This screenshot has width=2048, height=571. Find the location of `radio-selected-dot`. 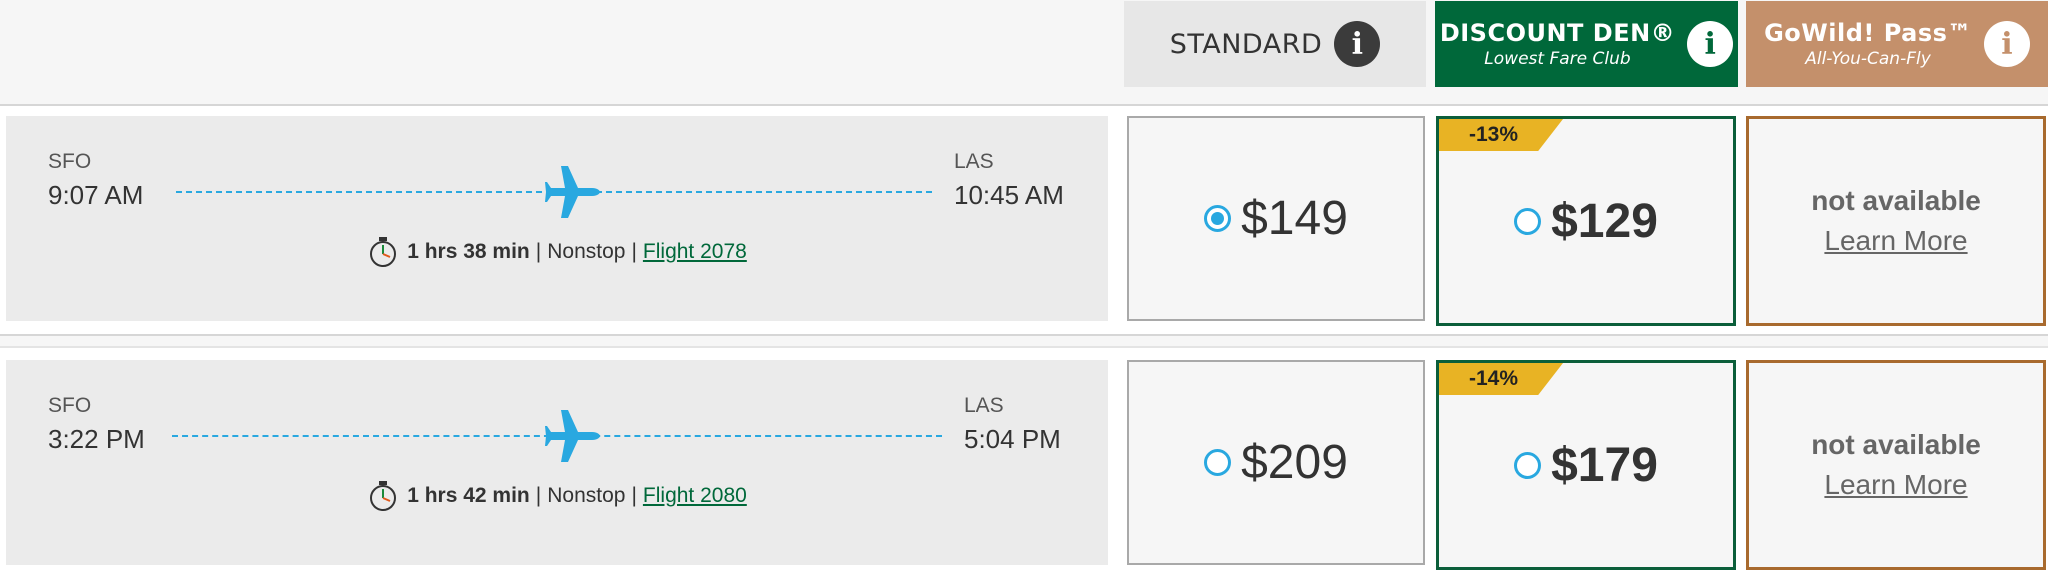

radio-selected-dot is located at coordinates (1218, 218).